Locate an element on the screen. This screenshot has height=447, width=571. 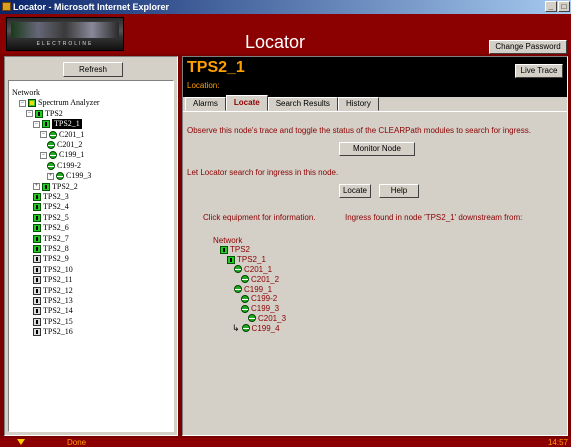
tree-item: TPS2_16 is located at coordinates (53, 332).